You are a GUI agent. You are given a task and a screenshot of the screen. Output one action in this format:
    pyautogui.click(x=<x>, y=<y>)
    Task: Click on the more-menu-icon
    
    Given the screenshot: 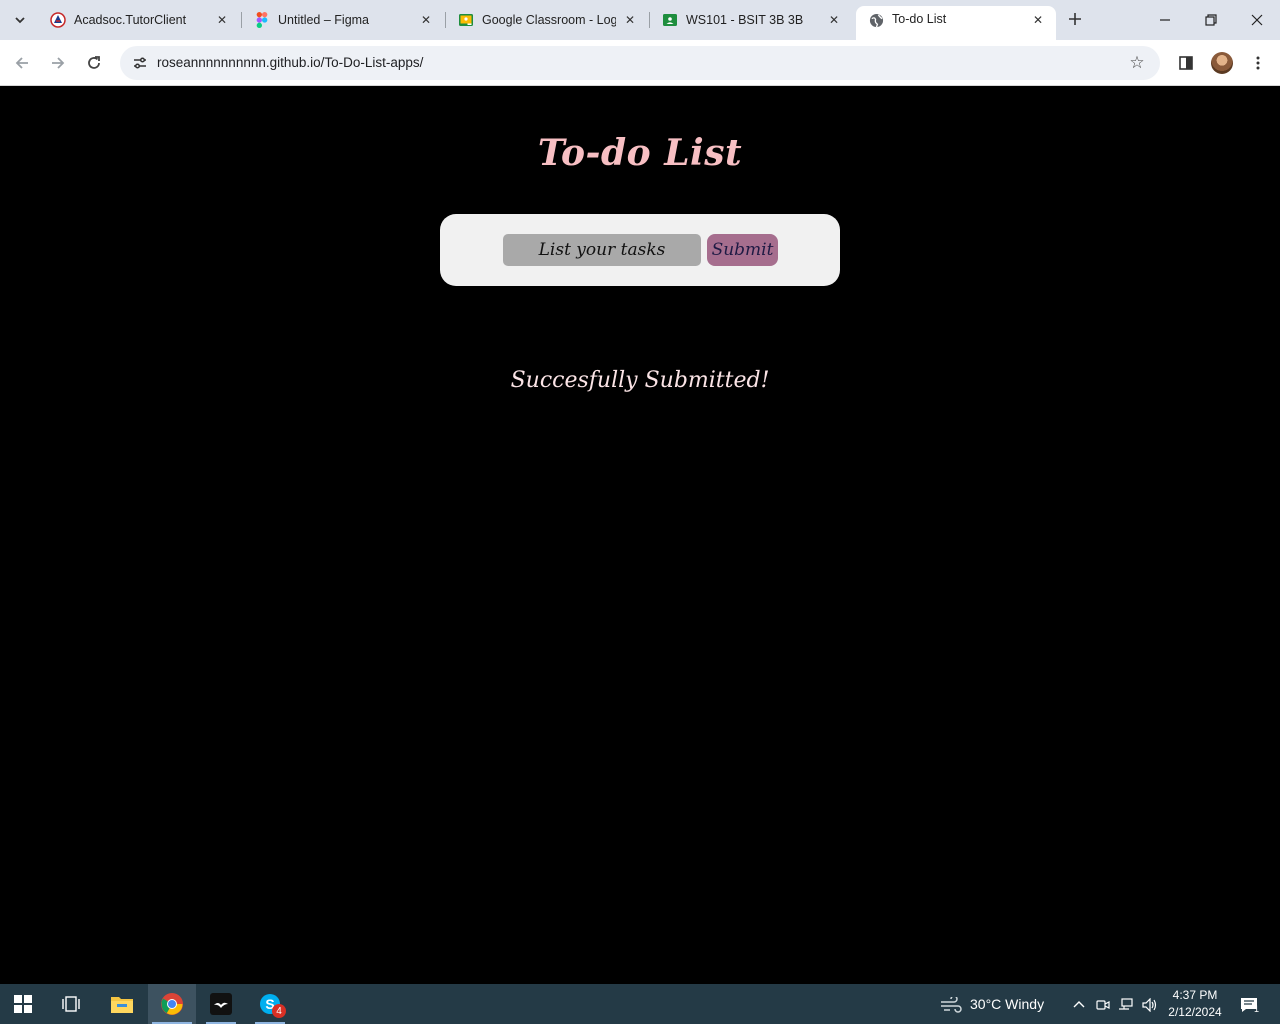 What is the action you would take?
    pyautogui.click(x=1258, y=63)
    